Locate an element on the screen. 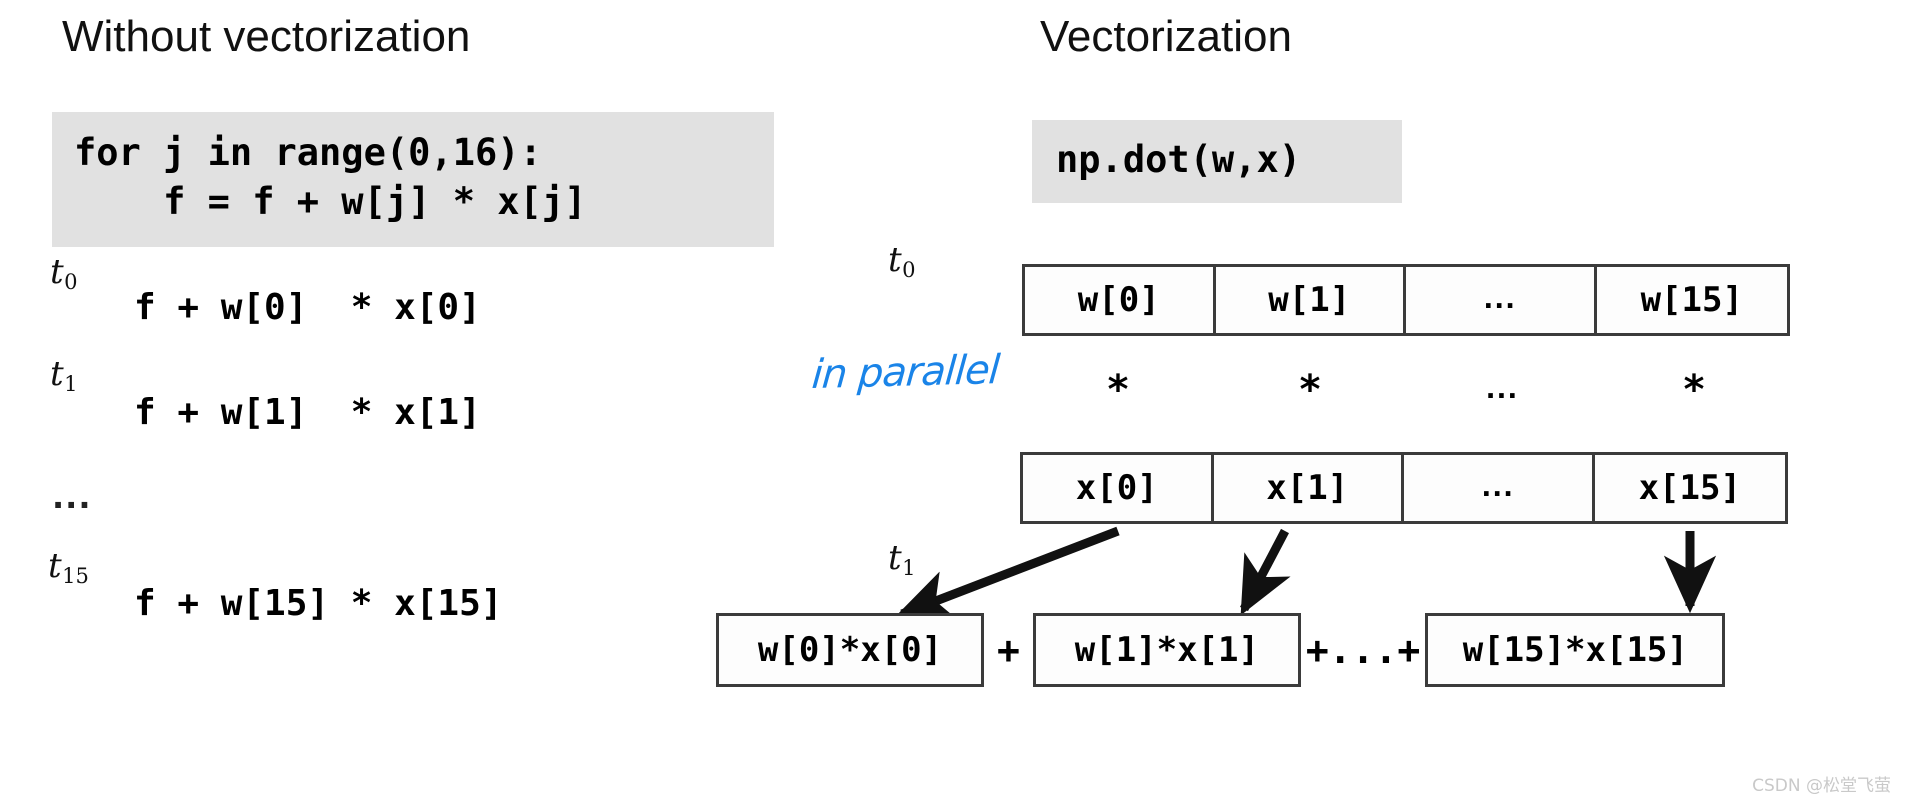 This screenshot has height=806, width=1907. right-t0-time-label: t0 is located at coordinates (902, 261).